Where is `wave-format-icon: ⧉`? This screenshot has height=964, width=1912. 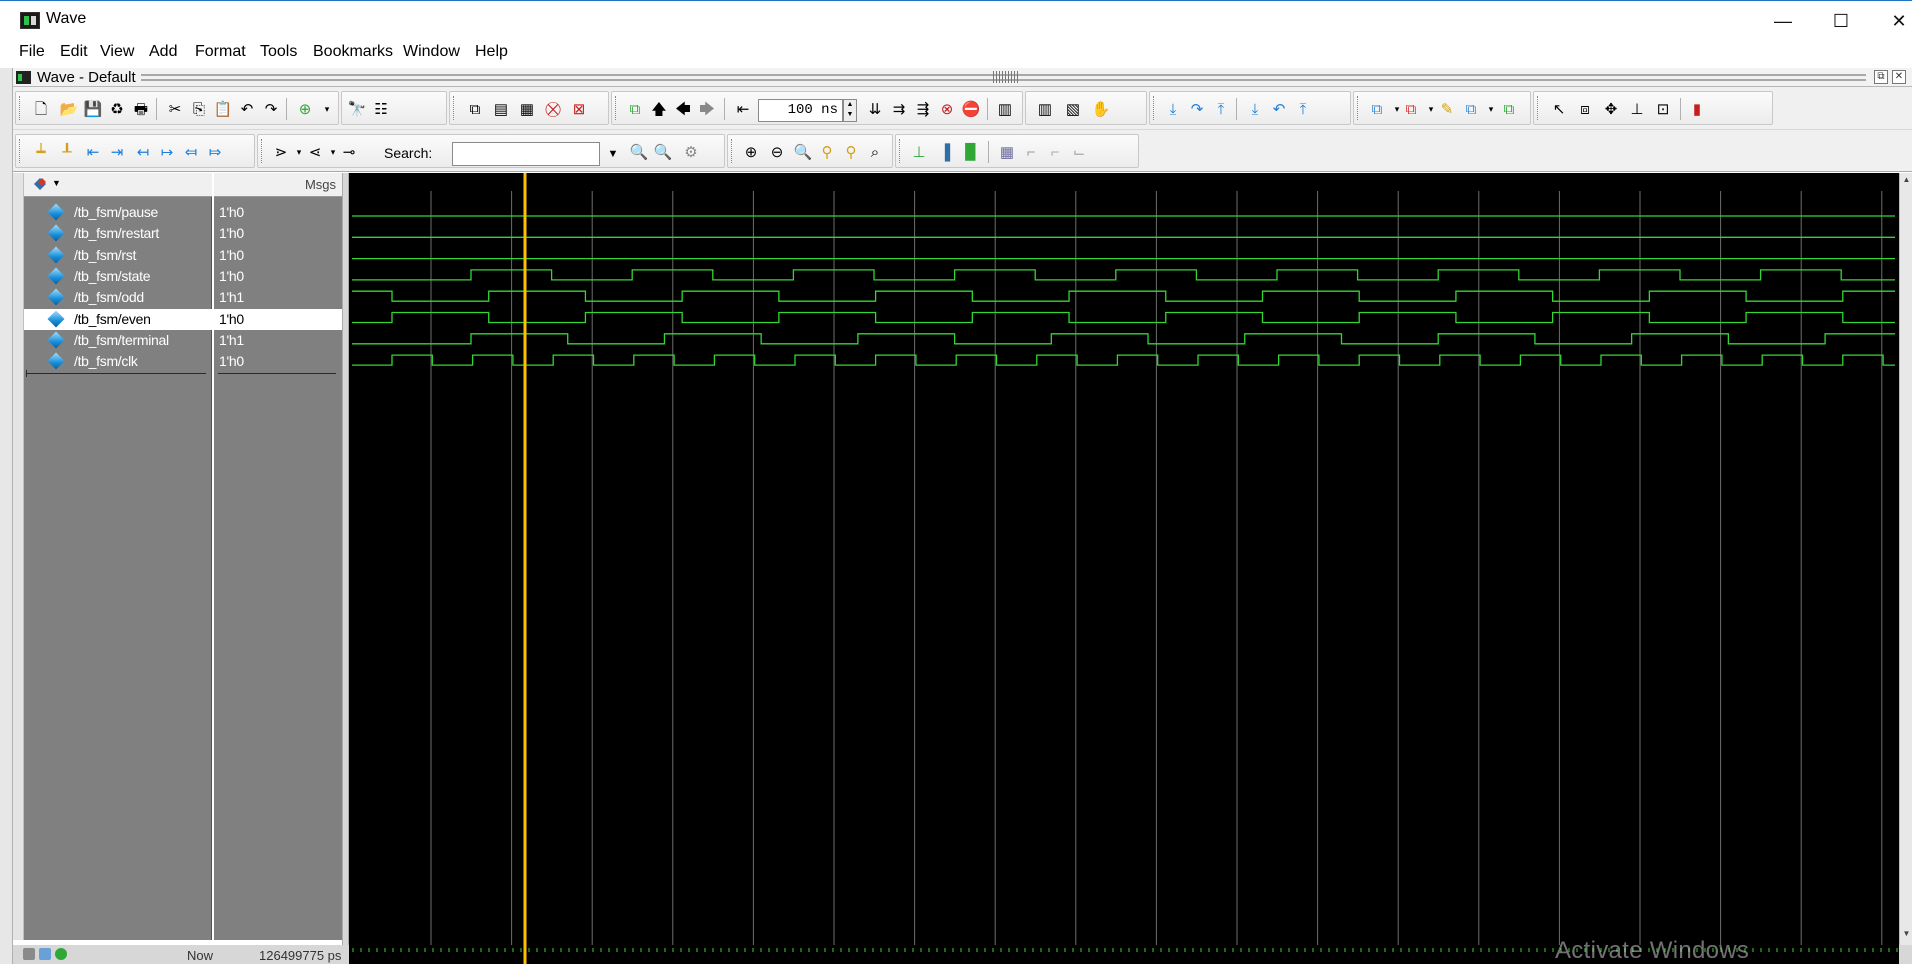 wave-format-icon: ⧉ is located at coordinates (1471, 109).